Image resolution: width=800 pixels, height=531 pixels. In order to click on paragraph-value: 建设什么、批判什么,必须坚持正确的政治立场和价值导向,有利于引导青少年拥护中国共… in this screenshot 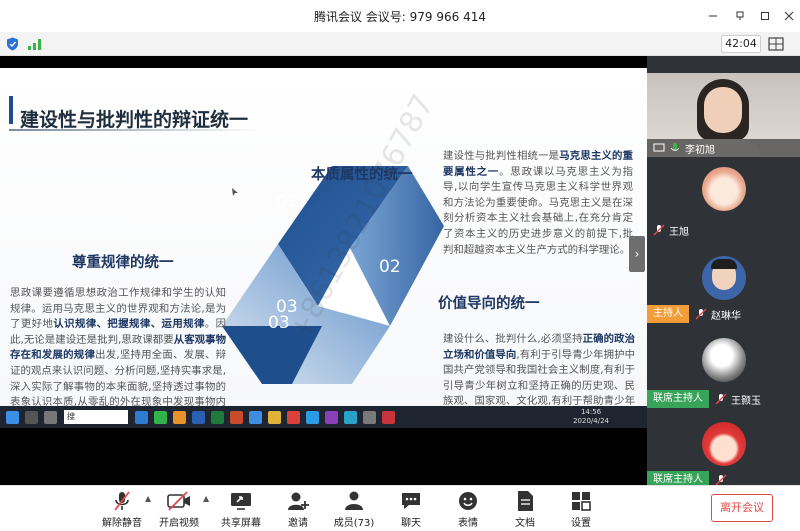, I will do `click(539, 369)`.